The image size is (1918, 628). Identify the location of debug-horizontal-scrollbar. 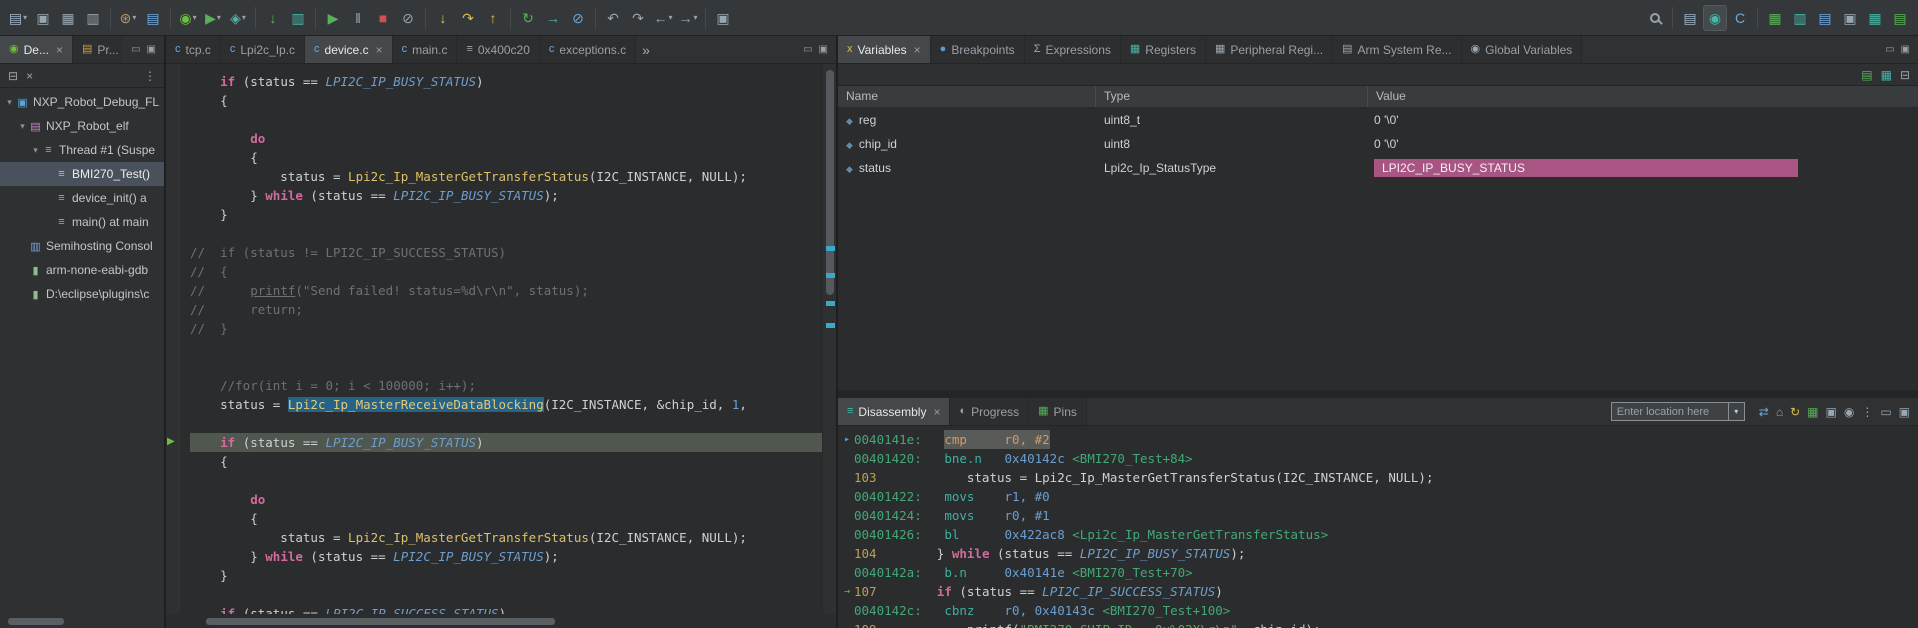
(82, 621).